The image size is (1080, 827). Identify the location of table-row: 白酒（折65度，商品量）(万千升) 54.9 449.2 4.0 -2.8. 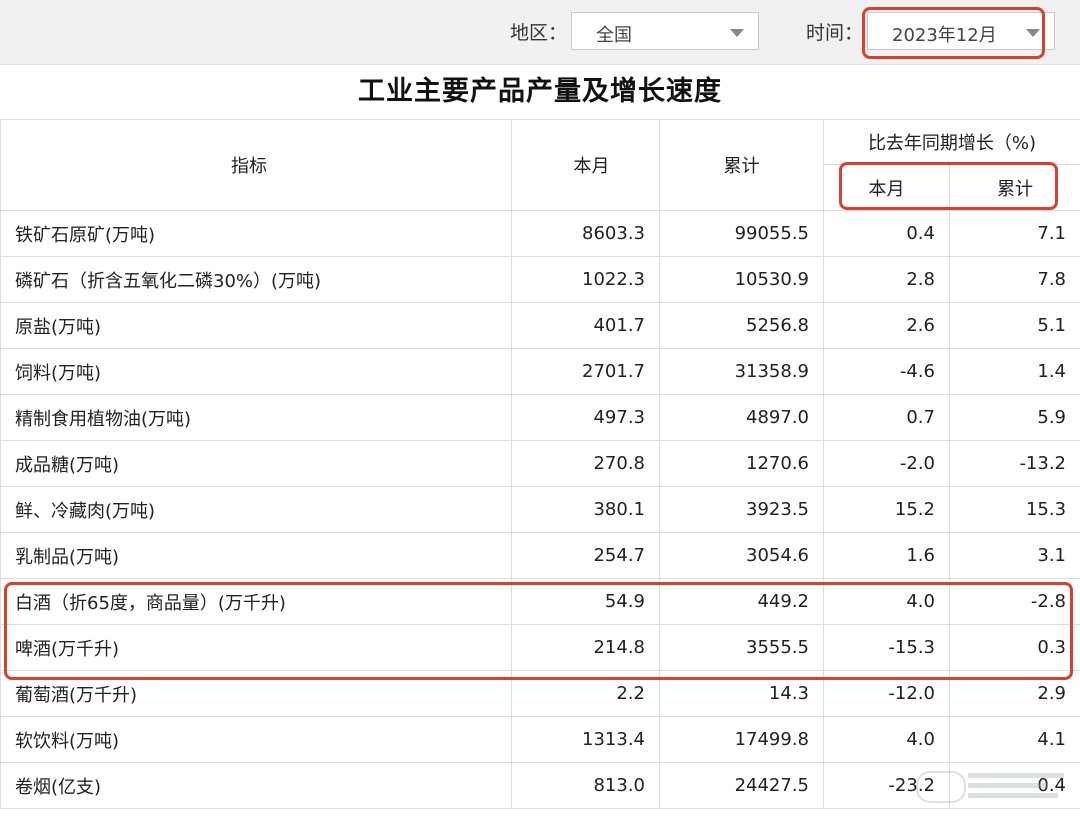
(540, 601).